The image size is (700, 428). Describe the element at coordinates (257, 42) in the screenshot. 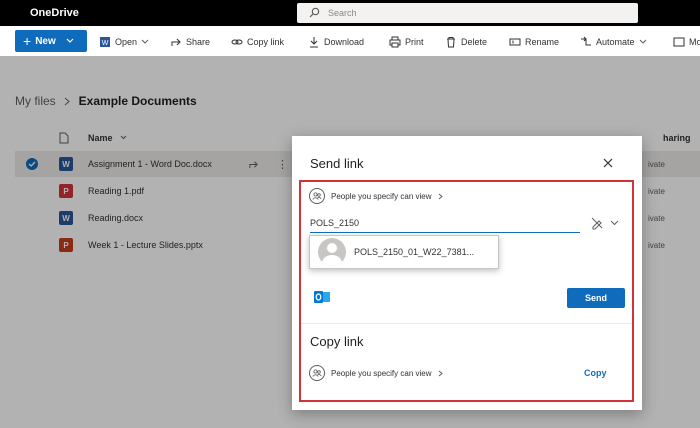

I see `copy-link-button: Copy link` at that location.